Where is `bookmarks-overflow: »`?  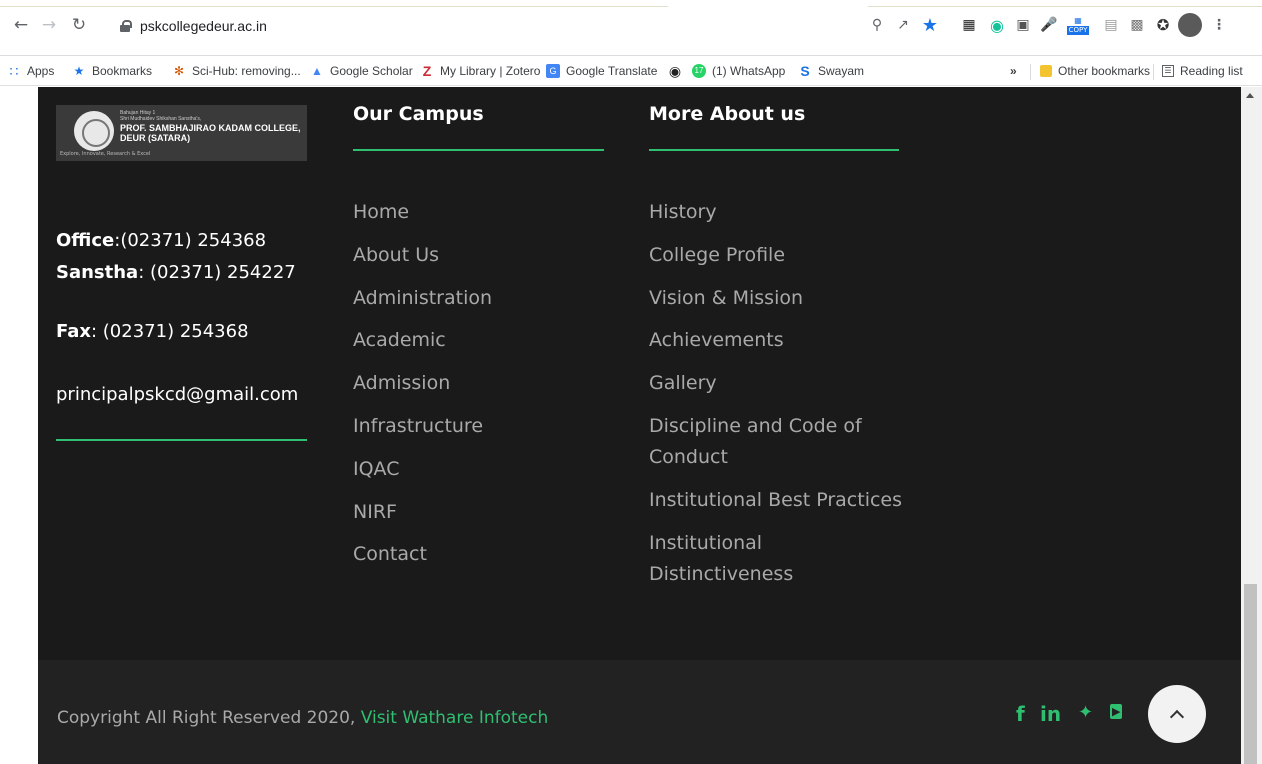 bookmarks-overflow: » is located at coordinates (1013, 71).